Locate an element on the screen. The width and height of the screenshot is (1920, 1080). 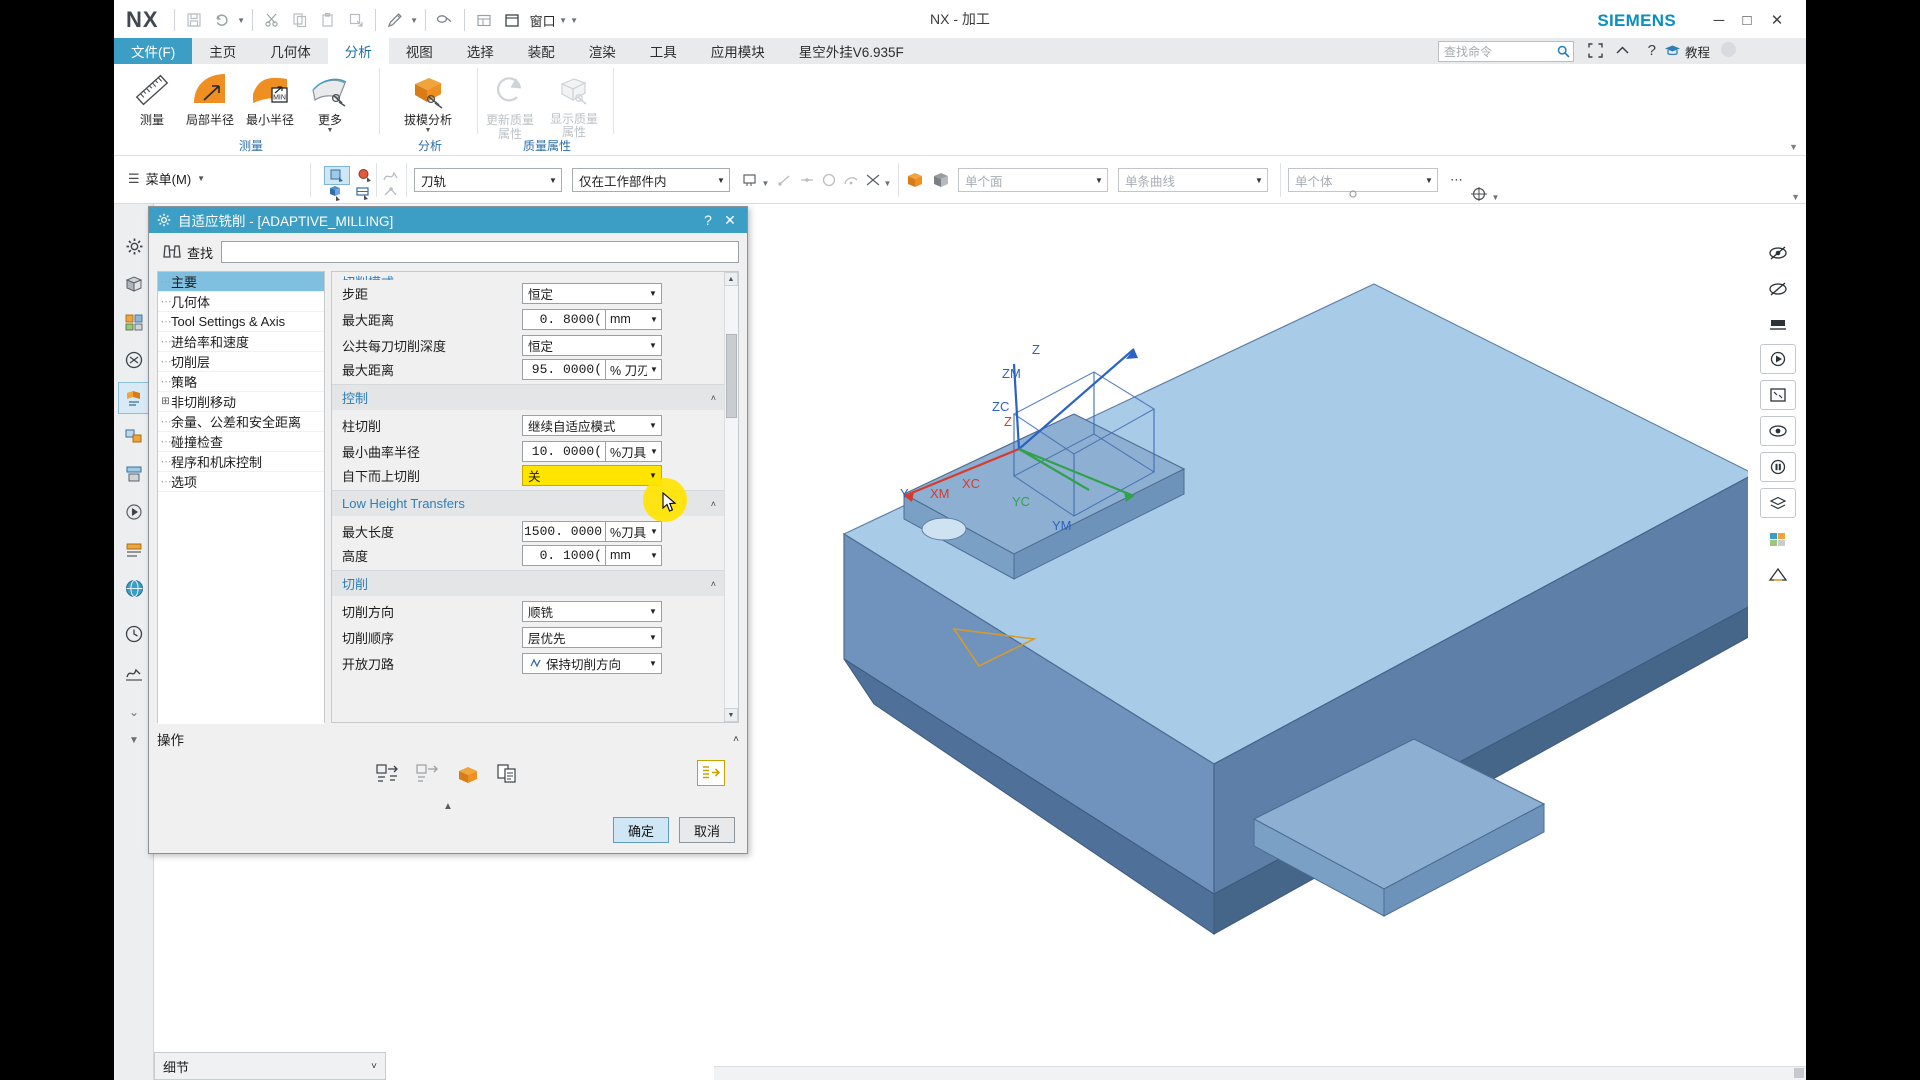
cut-direction-combo: 顺铣 ▼ is located at coordinates (592, 611).